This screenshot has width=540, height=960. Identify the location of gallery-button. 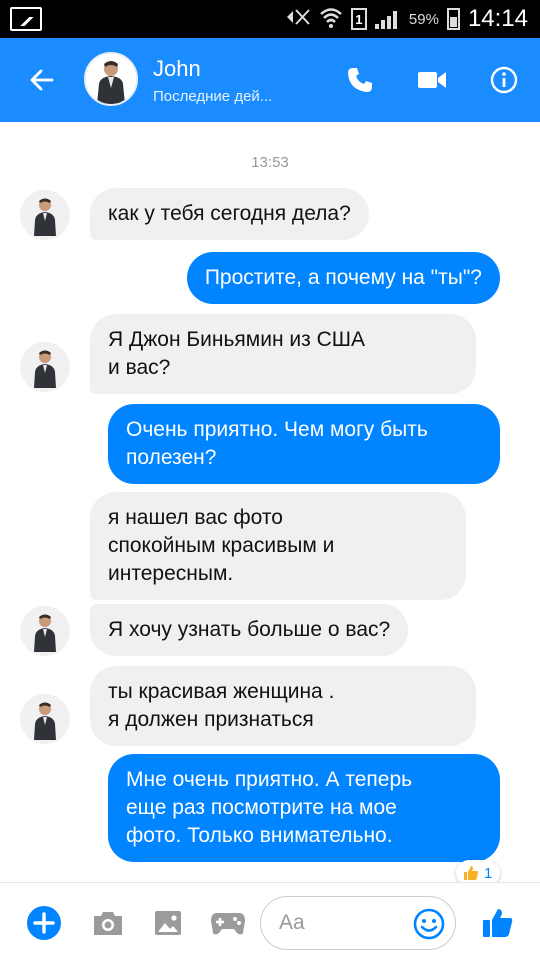
(168, 923).